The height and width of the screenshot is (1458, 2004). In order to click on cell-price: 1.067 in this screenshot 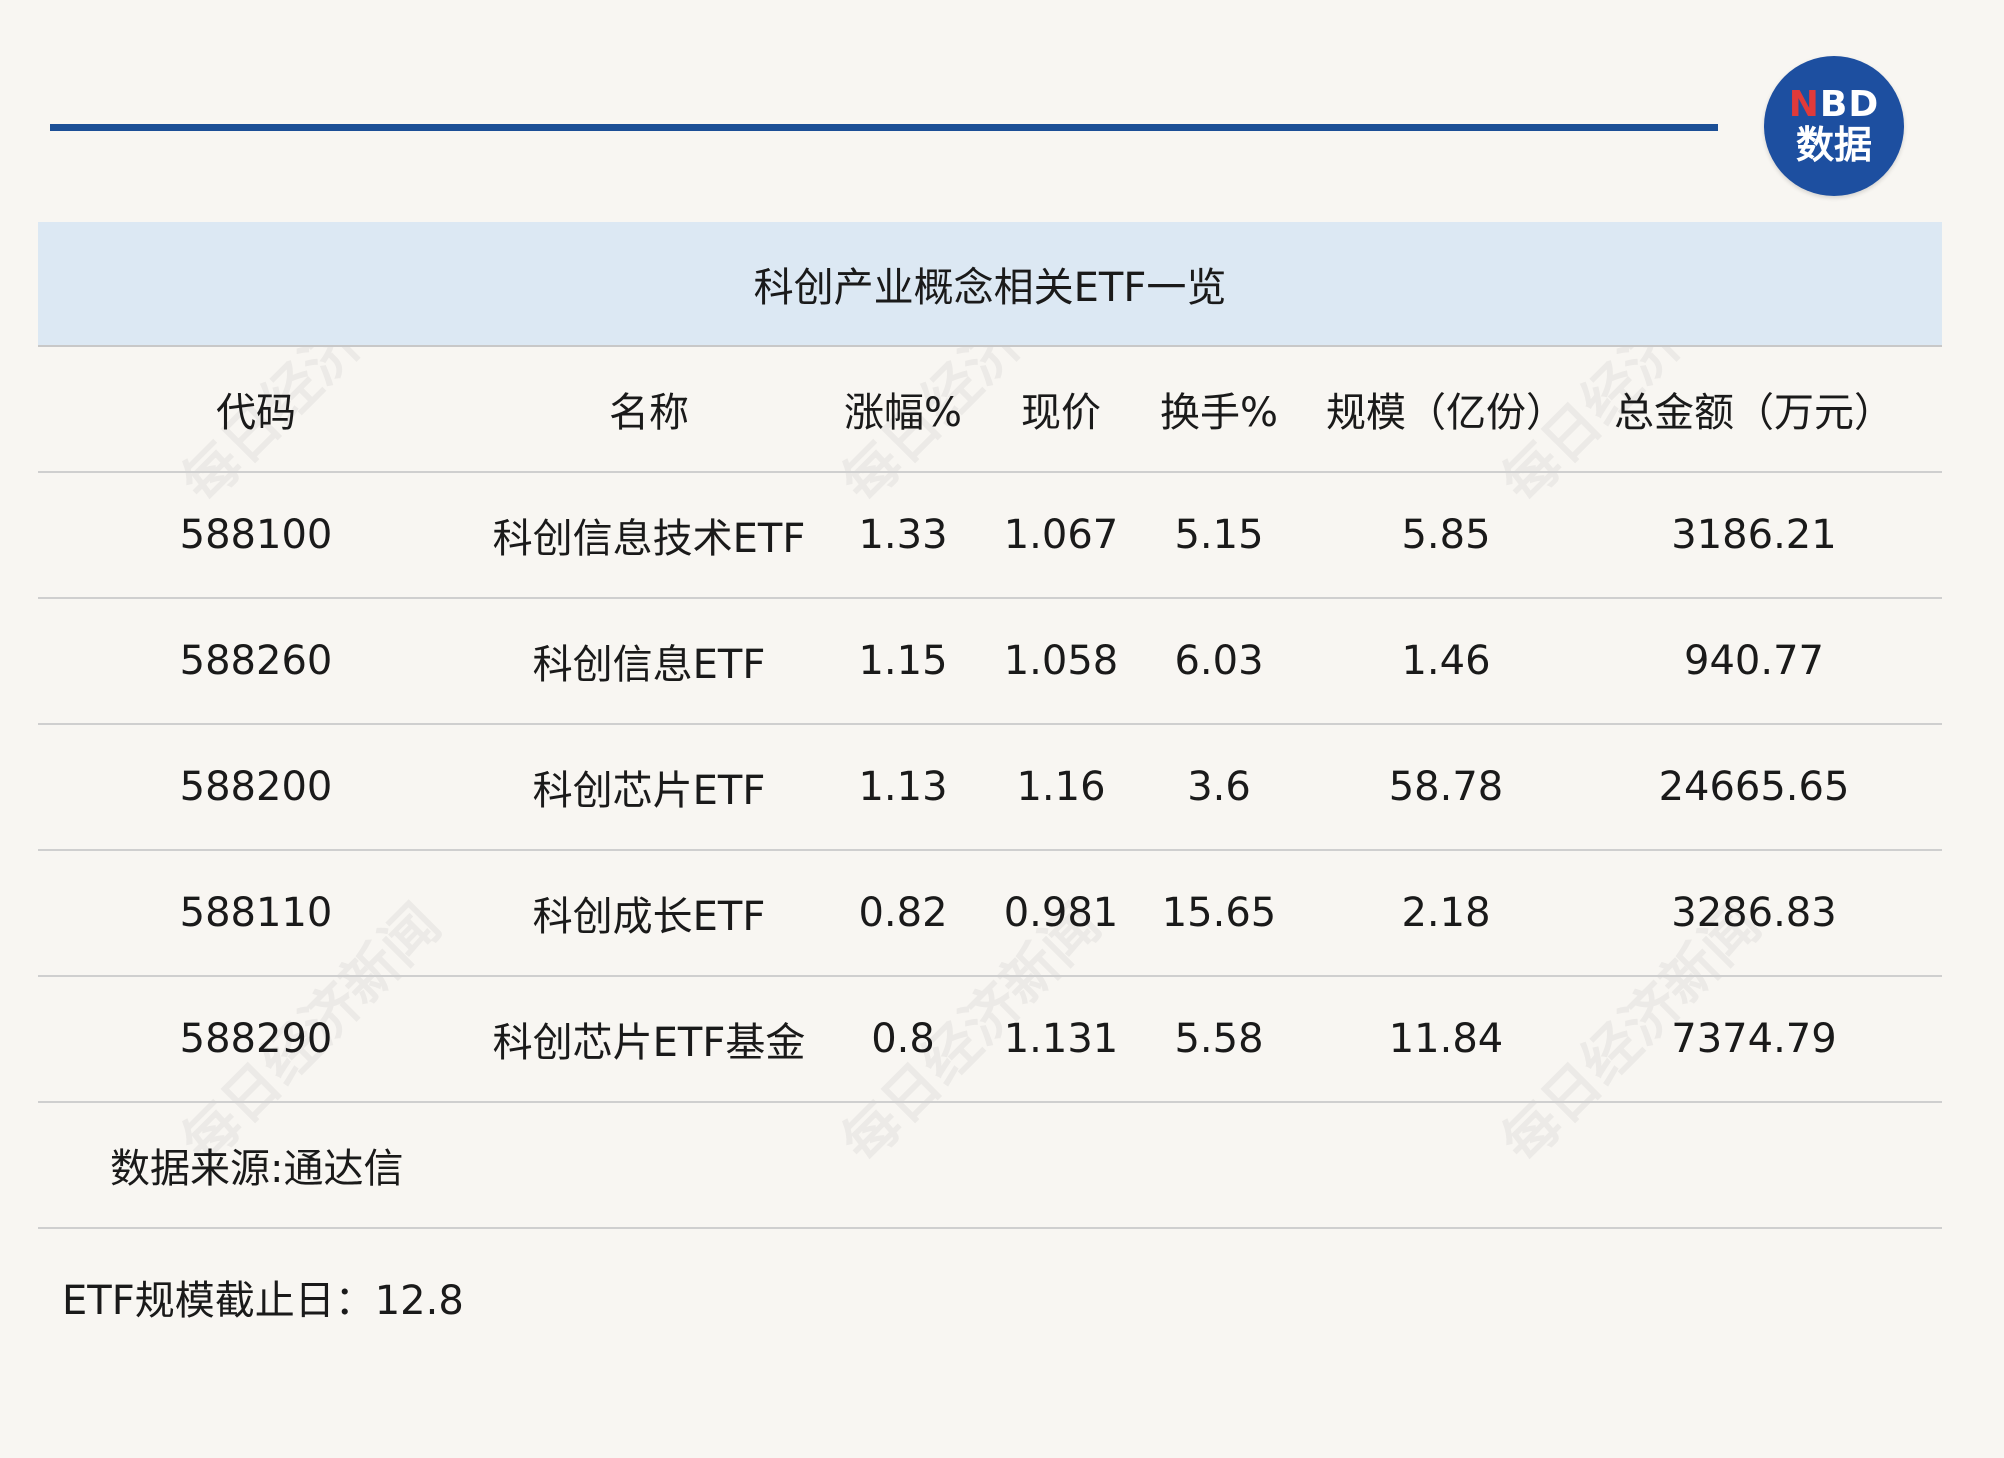, I will do `click(1061, 535)`.